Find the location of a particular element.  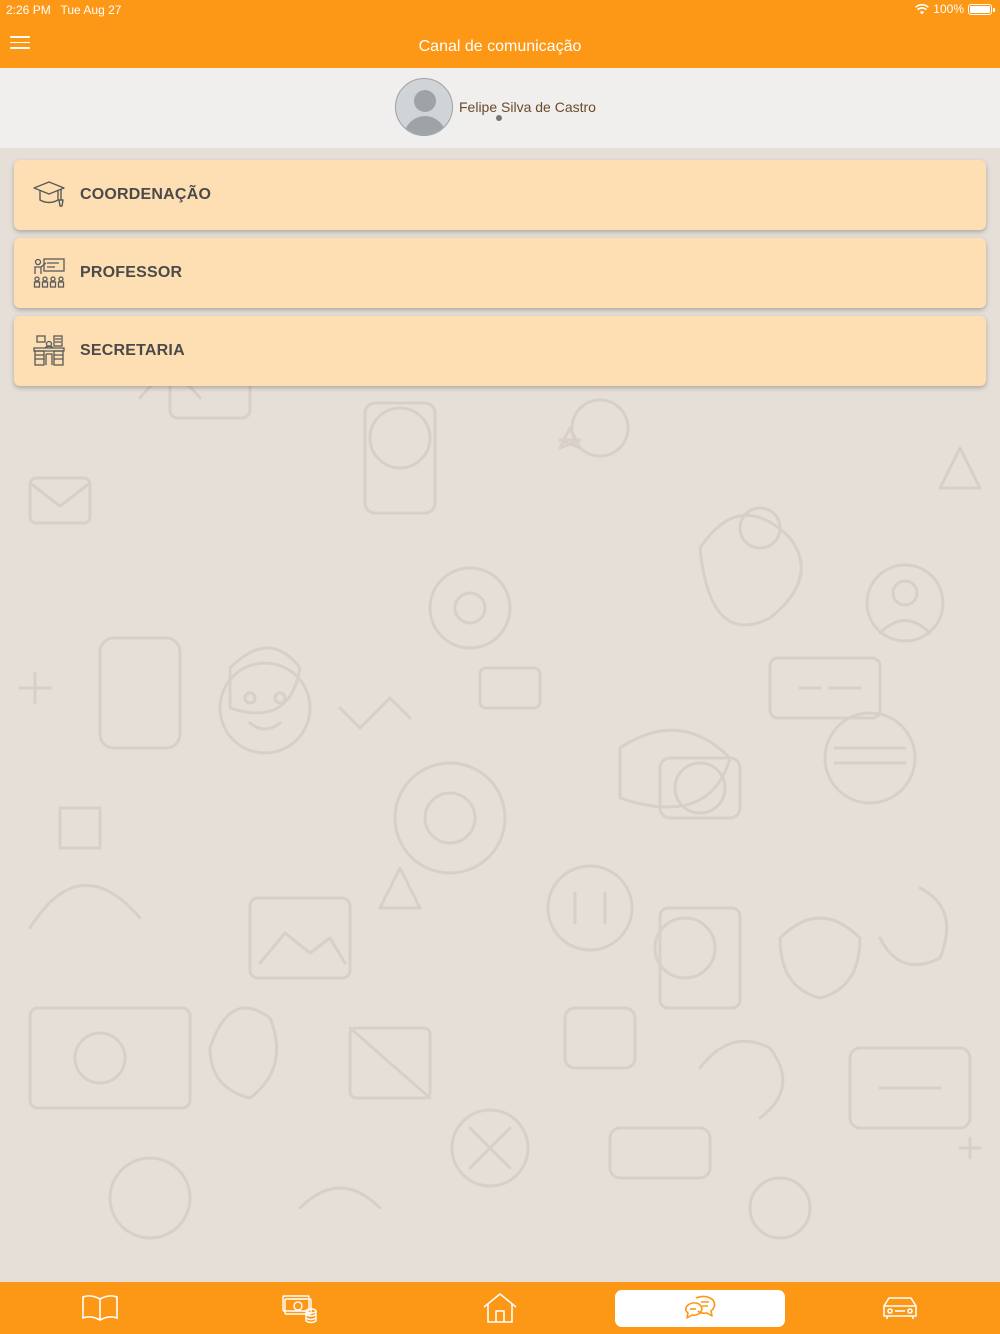

status-time: 2:26 PM Tue Aug 27 is located at coordinates (63, 10).